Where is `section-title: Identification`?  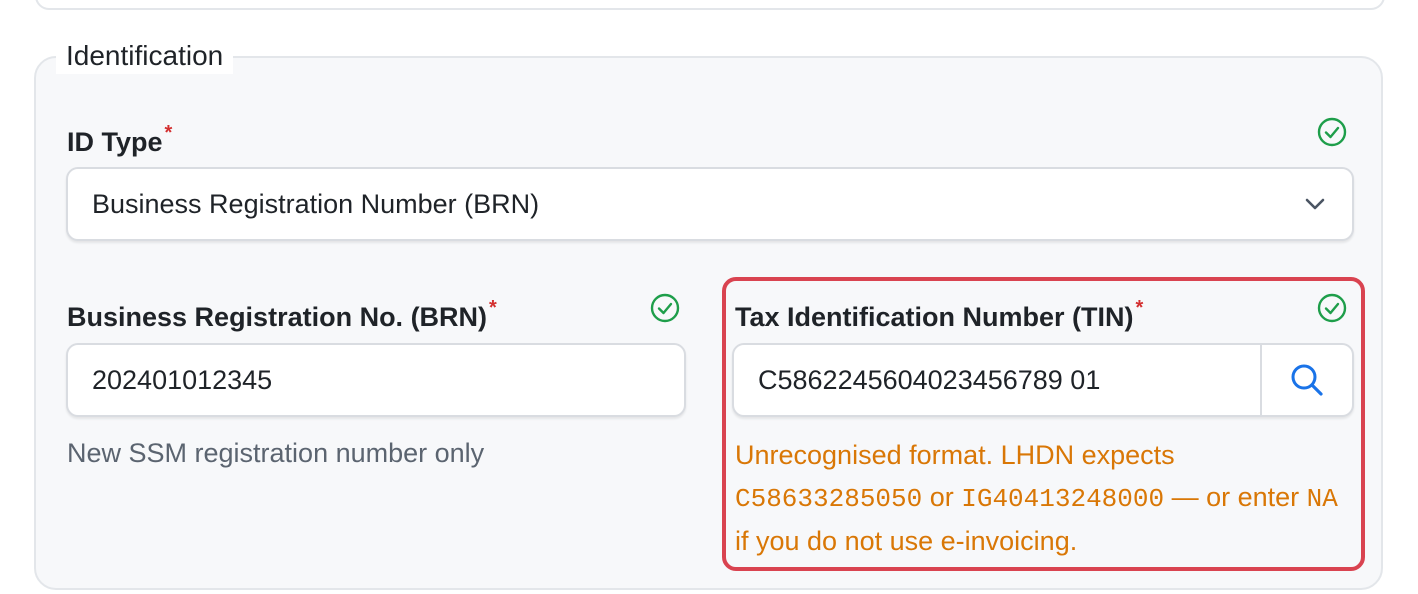
section-title: Identification is located at coordinates (145, 56).